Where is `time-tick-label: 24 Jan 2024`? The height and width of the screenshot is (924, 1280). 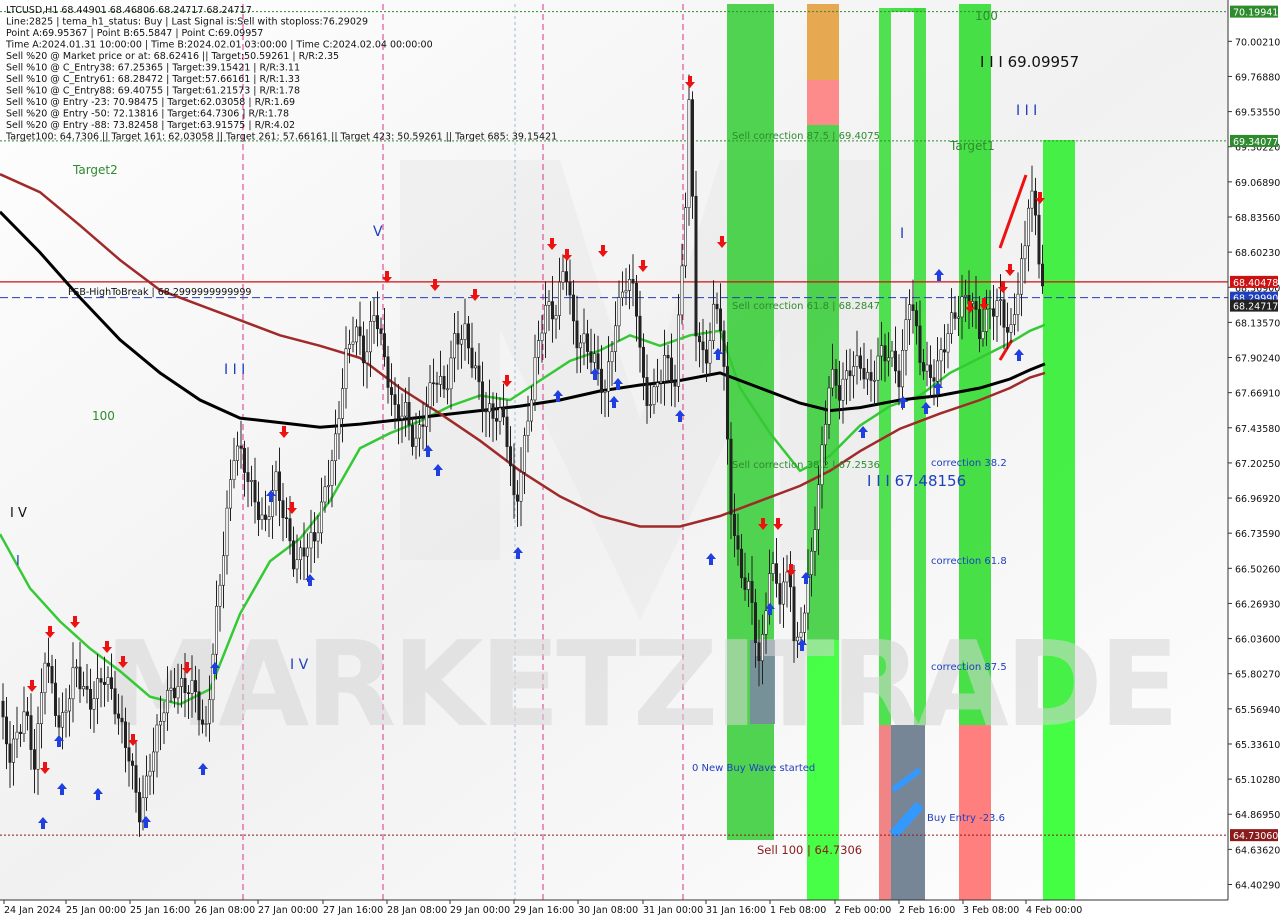
time-tick-label: 24 Jan 2024 is located at coordinates (32, 910).